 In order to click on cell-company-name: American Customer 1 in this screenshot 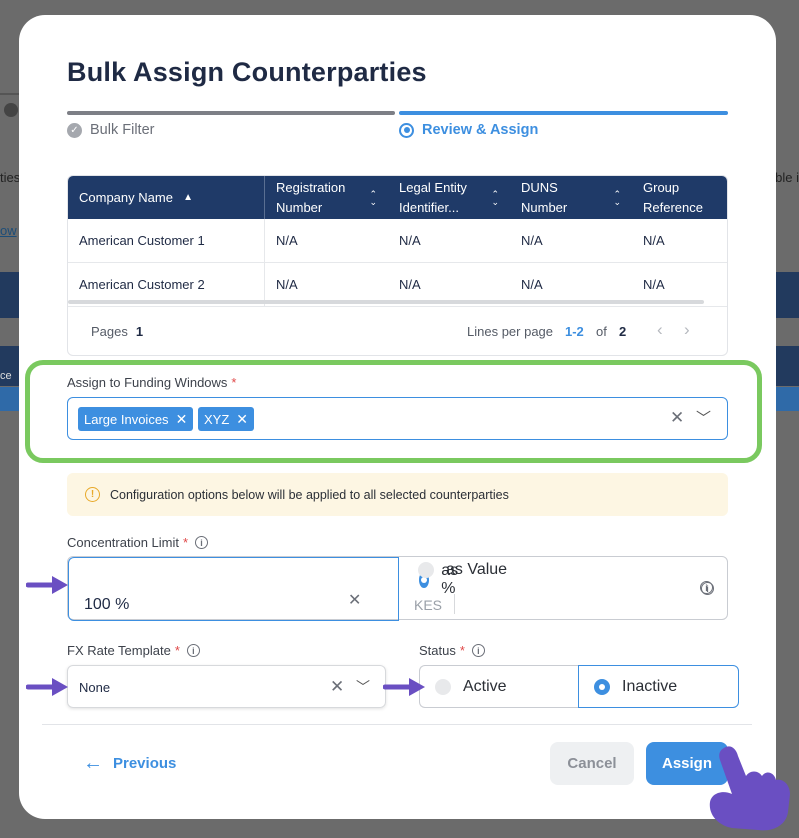, I will do `click(166, 240)`.